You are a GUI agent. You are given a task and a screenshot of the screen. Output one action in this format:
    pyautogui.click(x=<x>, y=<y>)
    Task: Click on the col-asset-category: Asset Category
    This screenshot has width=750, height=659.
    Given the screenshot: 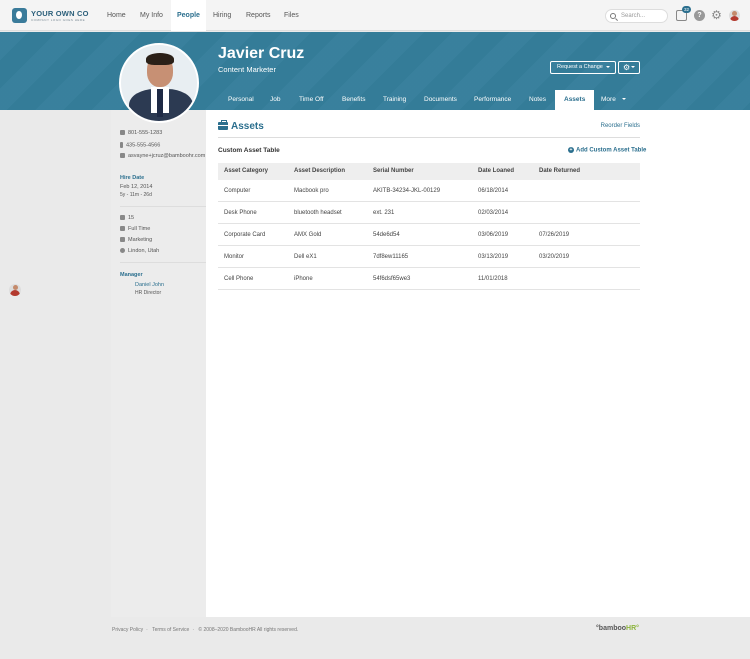 What is the action you would take?
    pyautogui.click(x=246, y=171)
    